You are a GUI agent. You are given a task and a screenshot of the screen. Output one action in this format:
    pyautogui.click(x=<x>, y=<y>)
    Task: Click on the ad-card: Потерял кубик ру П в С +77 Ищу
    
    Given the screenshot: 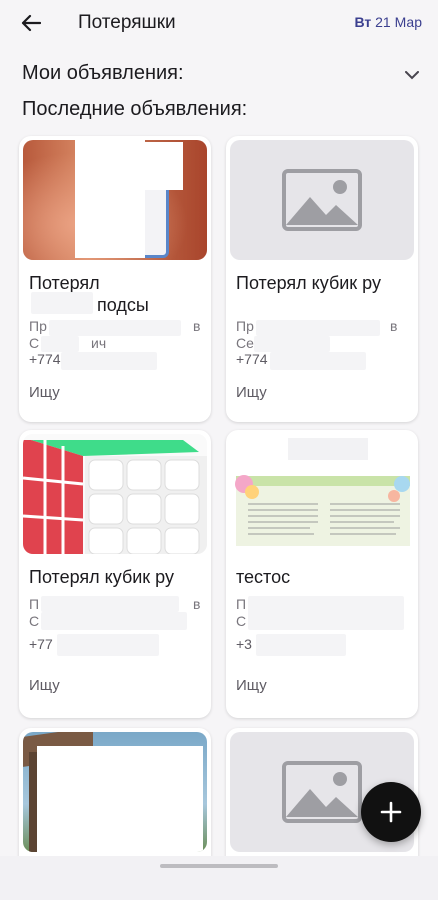 What is the action you would take?
    pyautogui.click(x=115, y=574)
    